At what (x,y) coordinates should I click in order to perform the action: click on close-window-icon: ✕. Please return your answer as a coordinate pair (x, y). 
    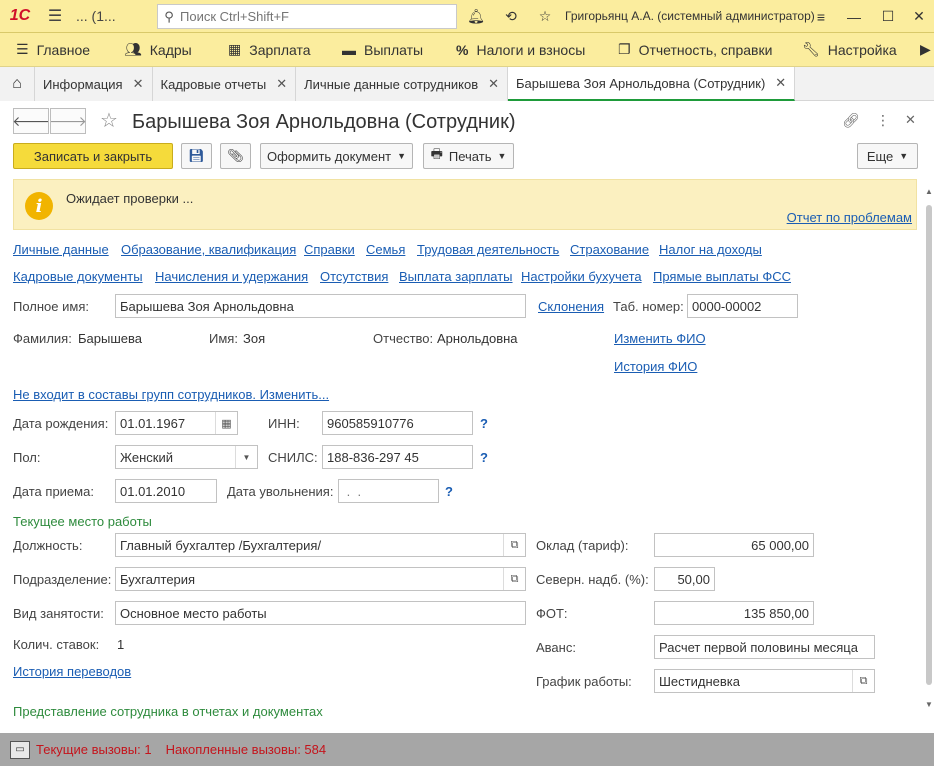
    Looking at the image, I should click on (919, 16).